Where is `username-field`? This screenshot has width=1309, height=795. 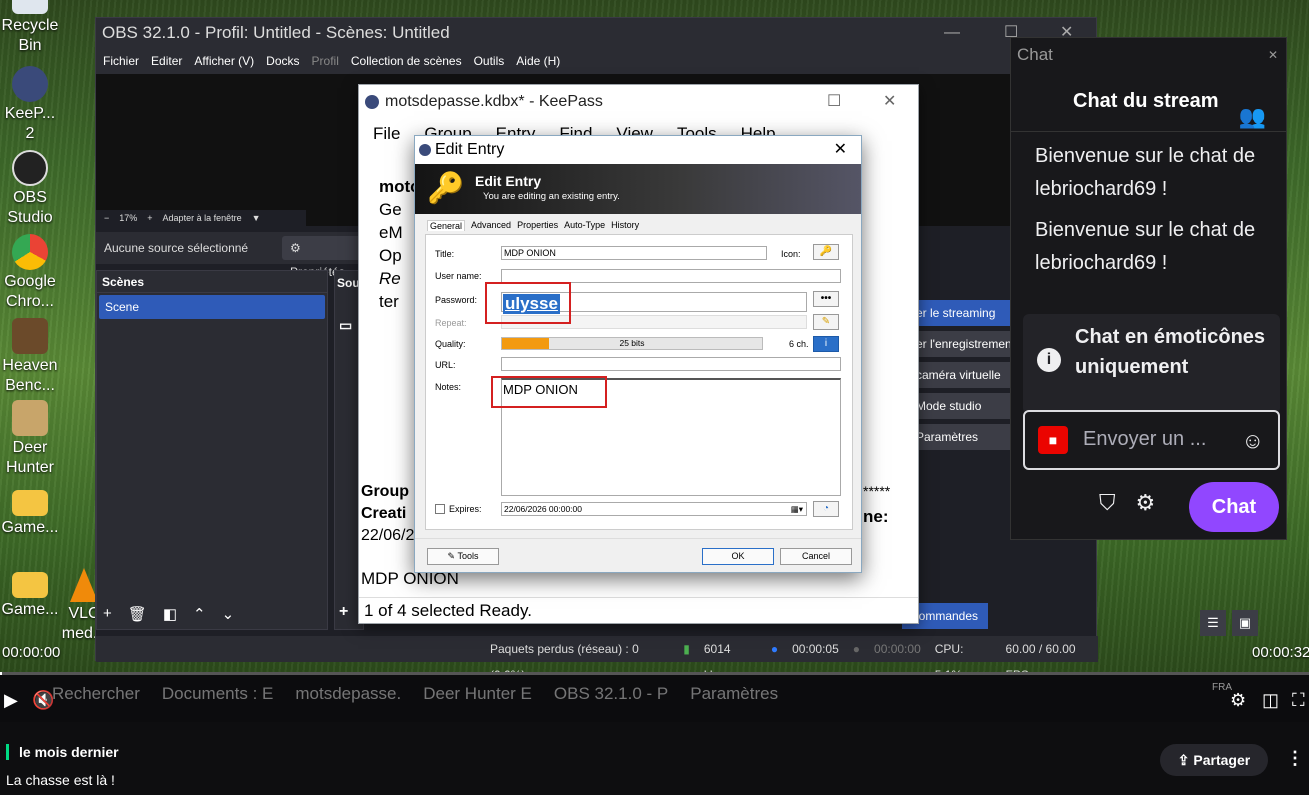
username-field is located at coordinates (671, 276).